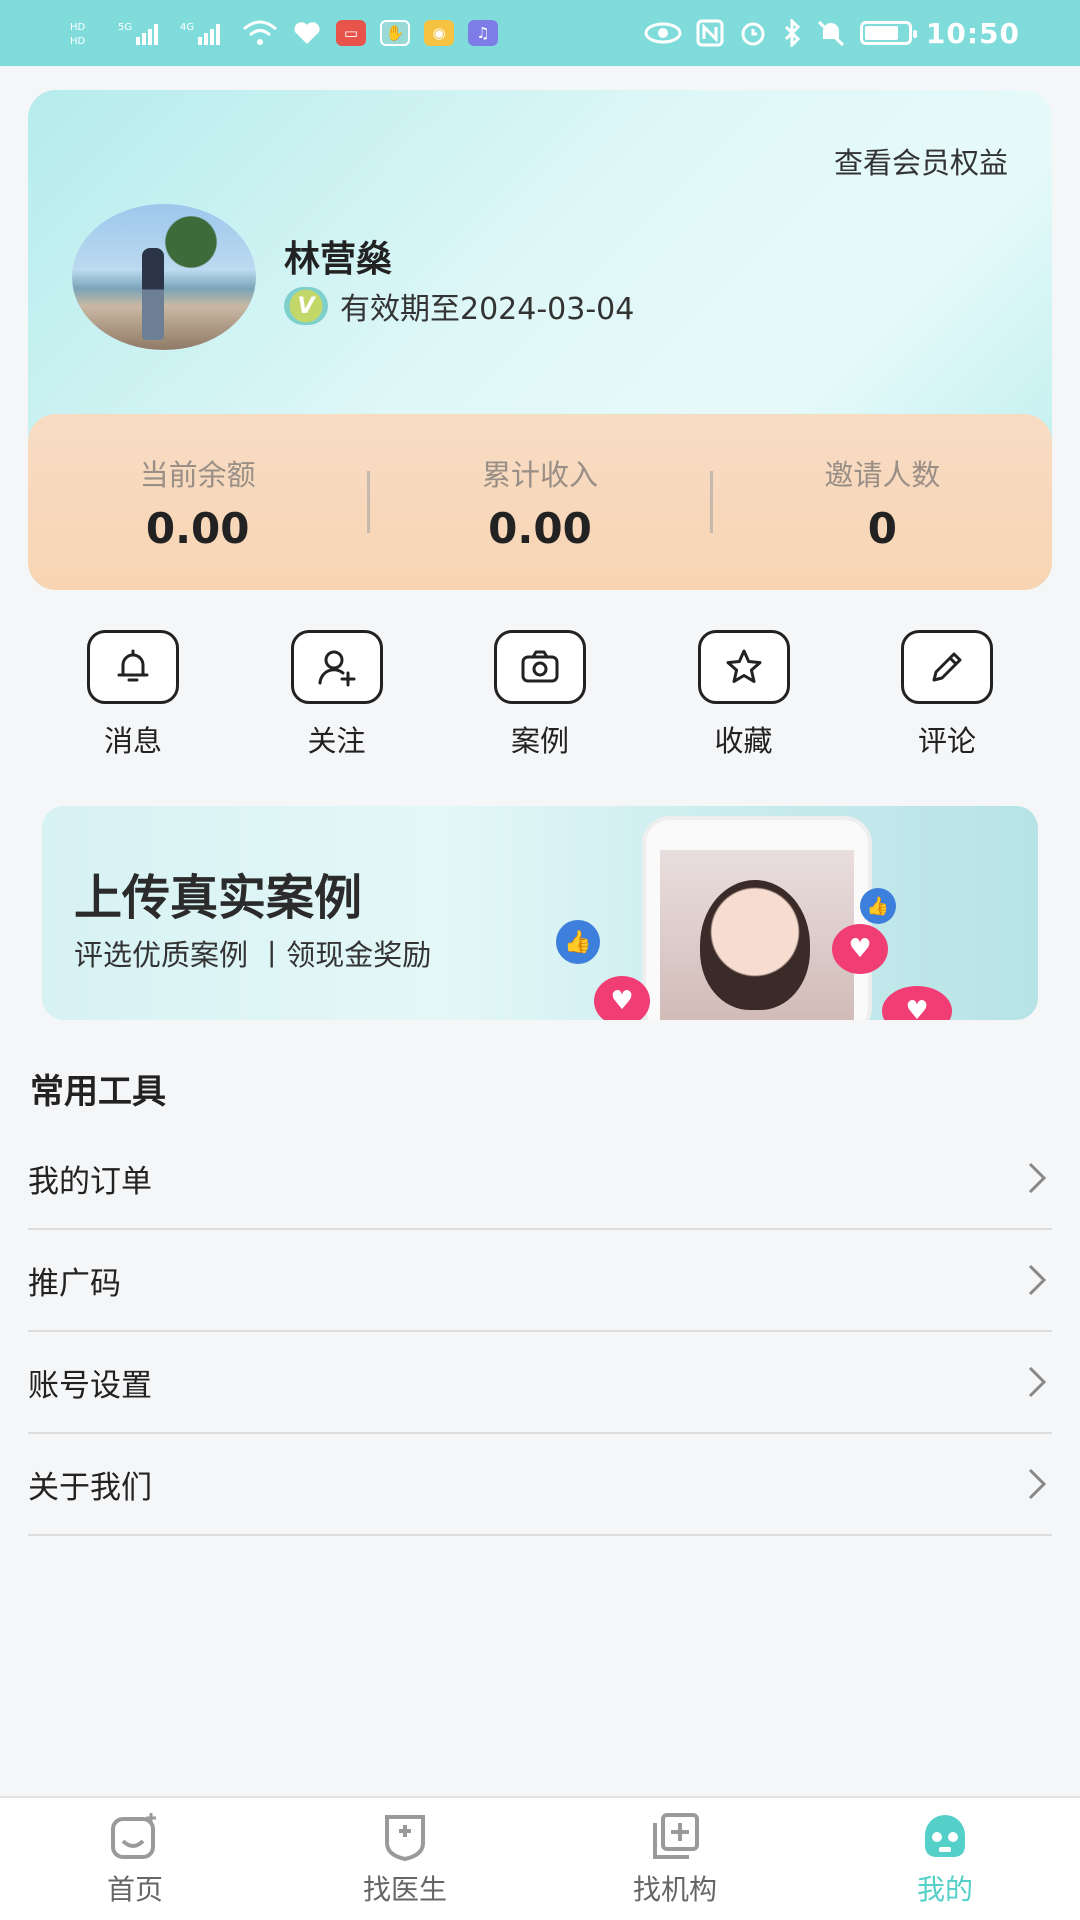  I want to click on nfc-icon, so click(710, 33).